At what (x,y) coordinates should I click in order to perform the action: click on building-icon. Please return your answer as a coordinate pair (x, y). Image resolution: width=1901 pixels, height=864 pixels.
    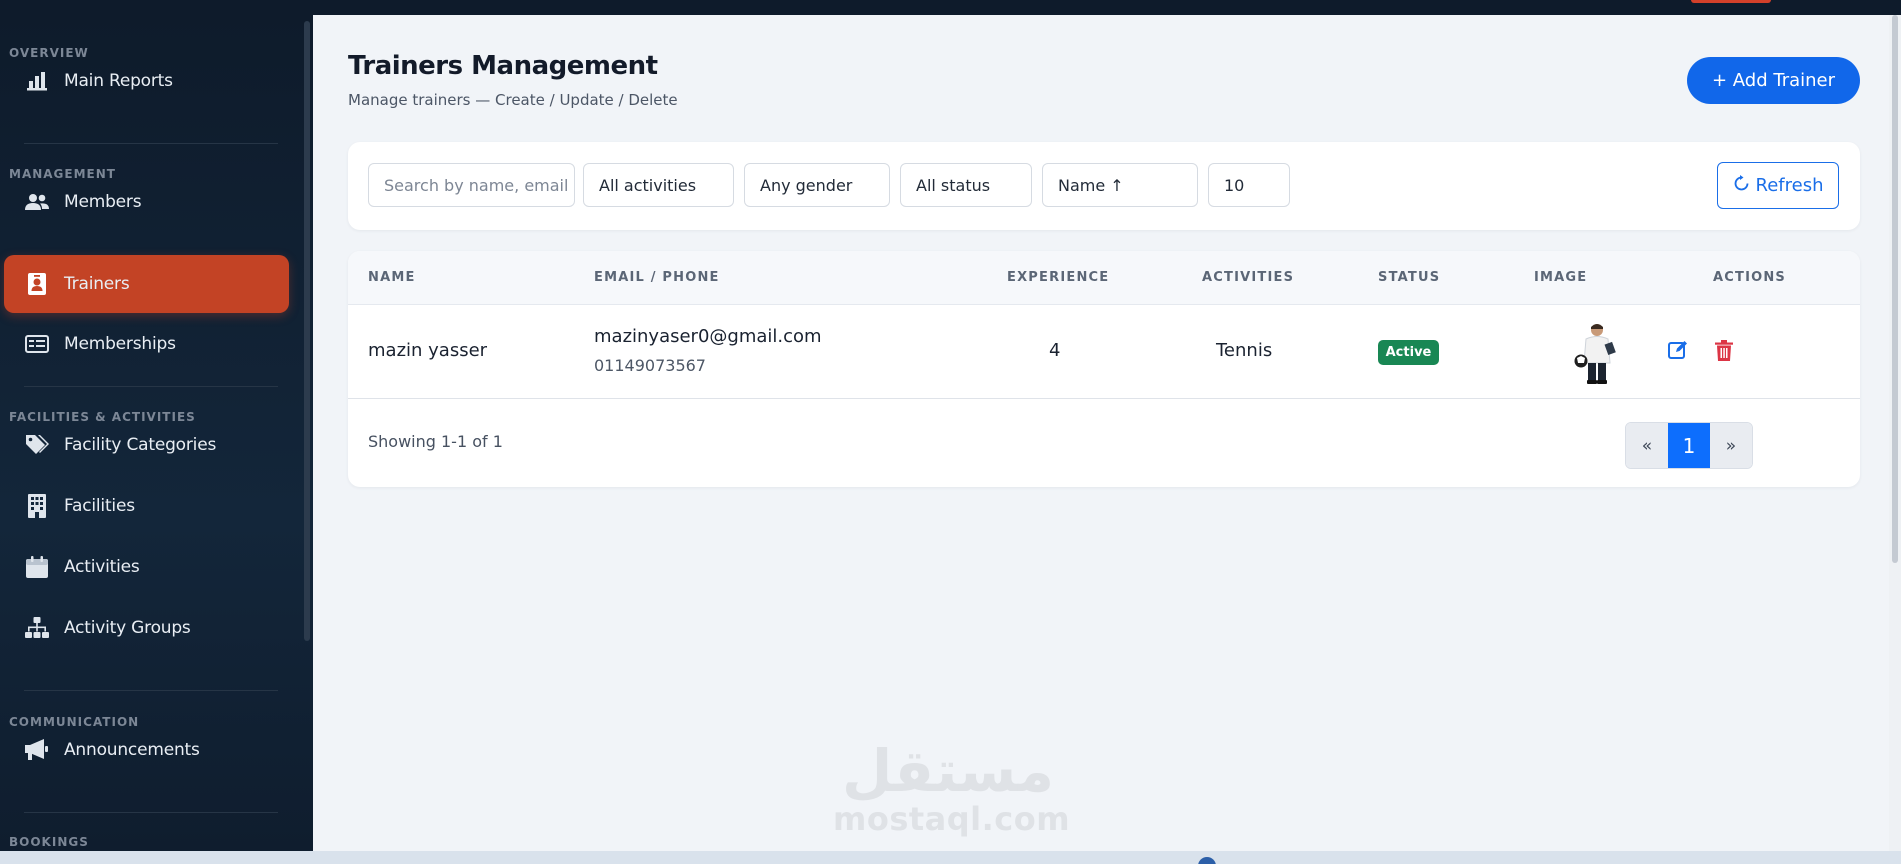
    Looking at the image, I should click on (37, 506).